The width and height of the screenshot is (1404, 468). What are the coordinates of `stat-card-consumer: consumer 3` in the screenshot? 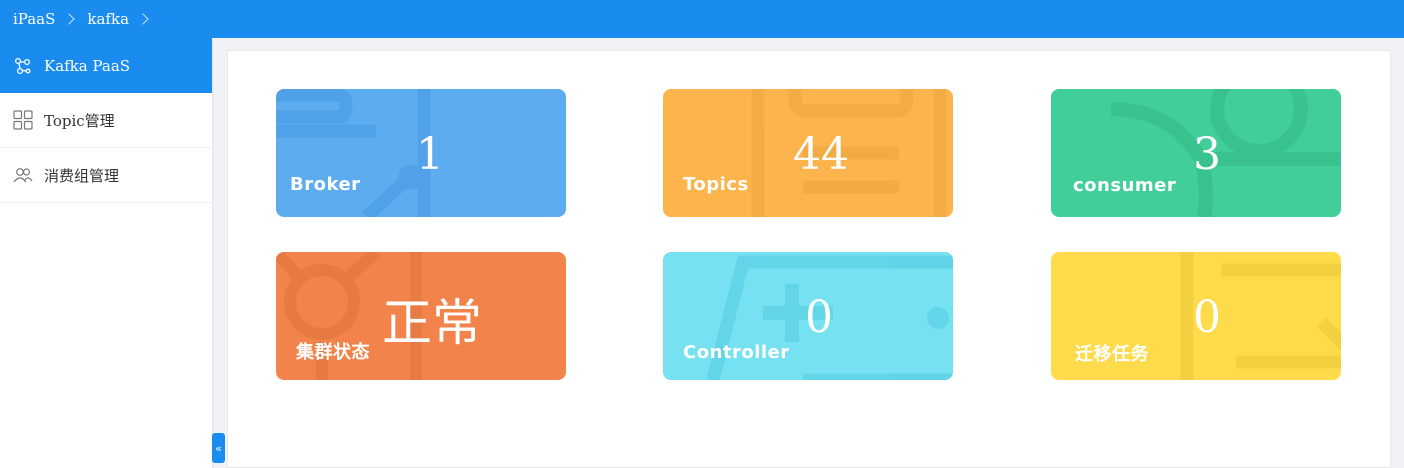 It's located at (1196, 153).